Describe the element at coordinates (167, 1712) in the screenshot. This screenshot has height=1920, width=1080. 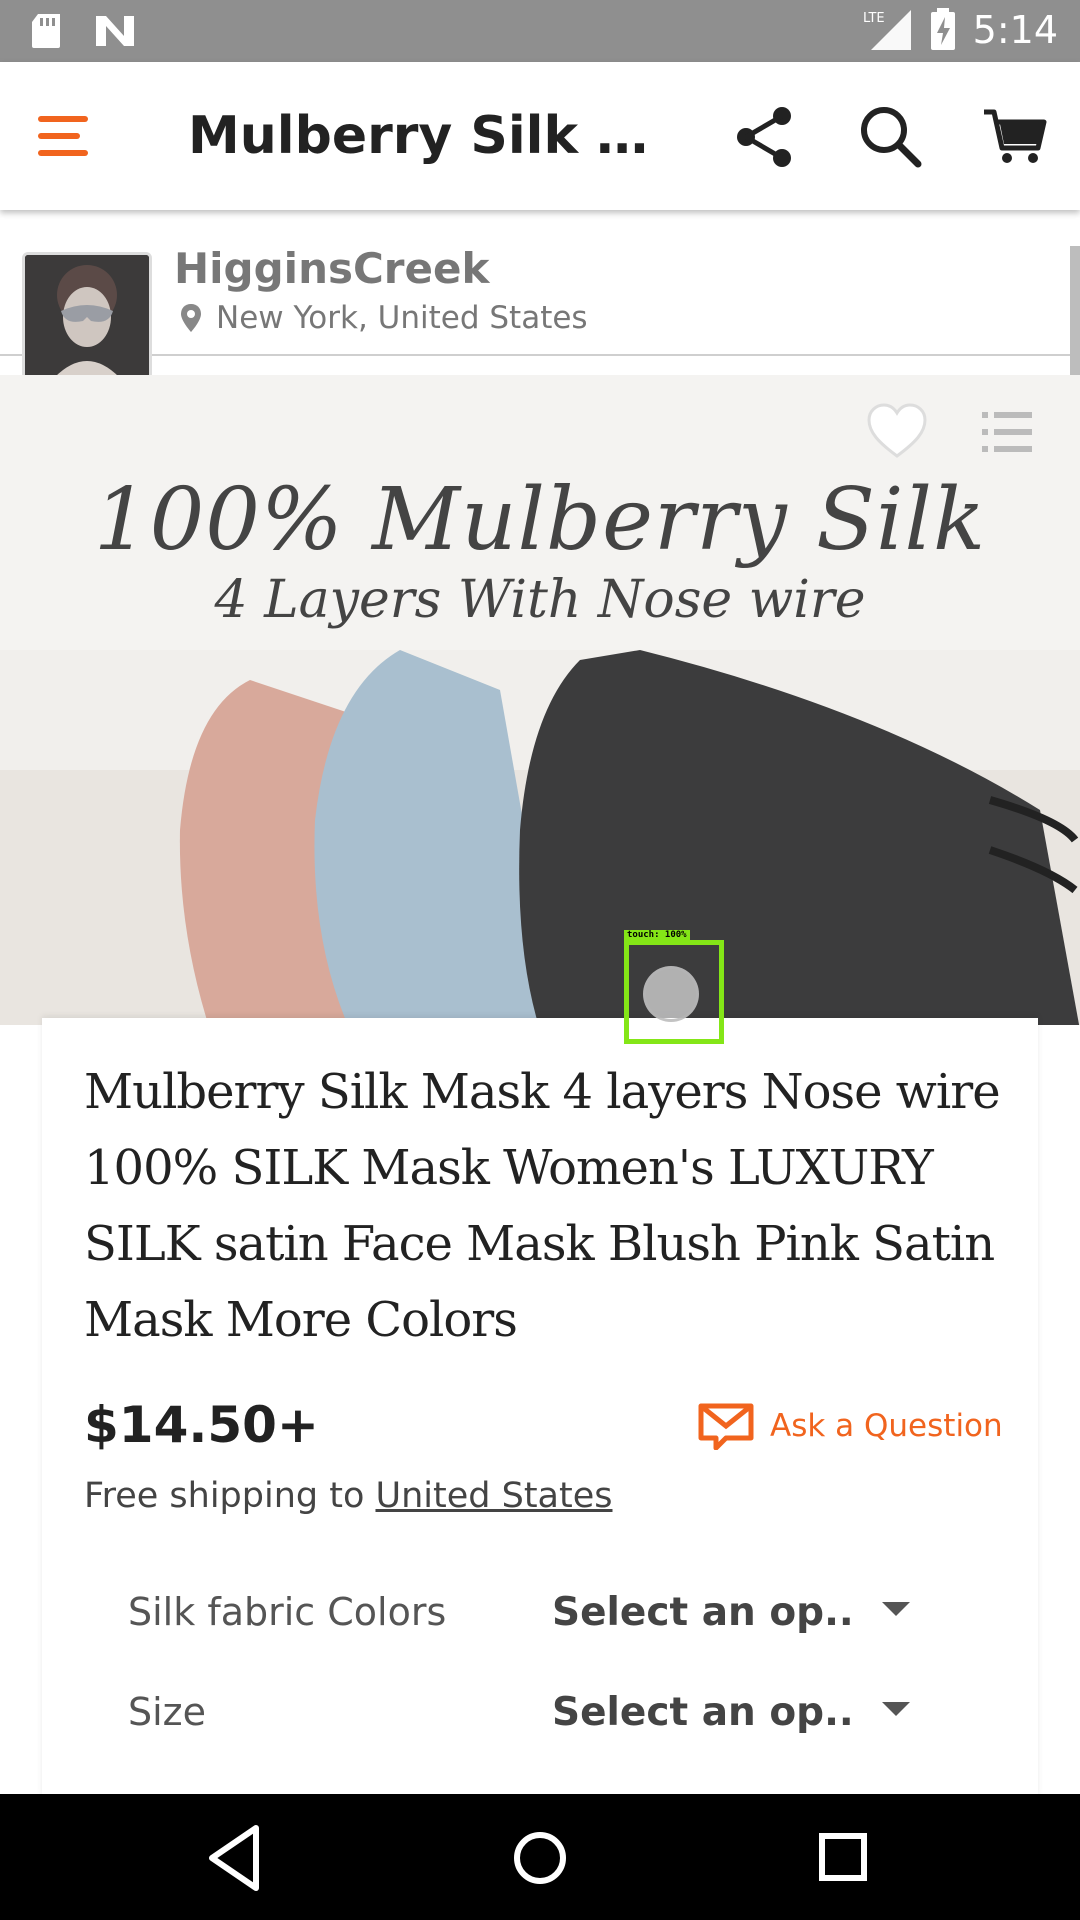
I see `option-label: Size` at that location.